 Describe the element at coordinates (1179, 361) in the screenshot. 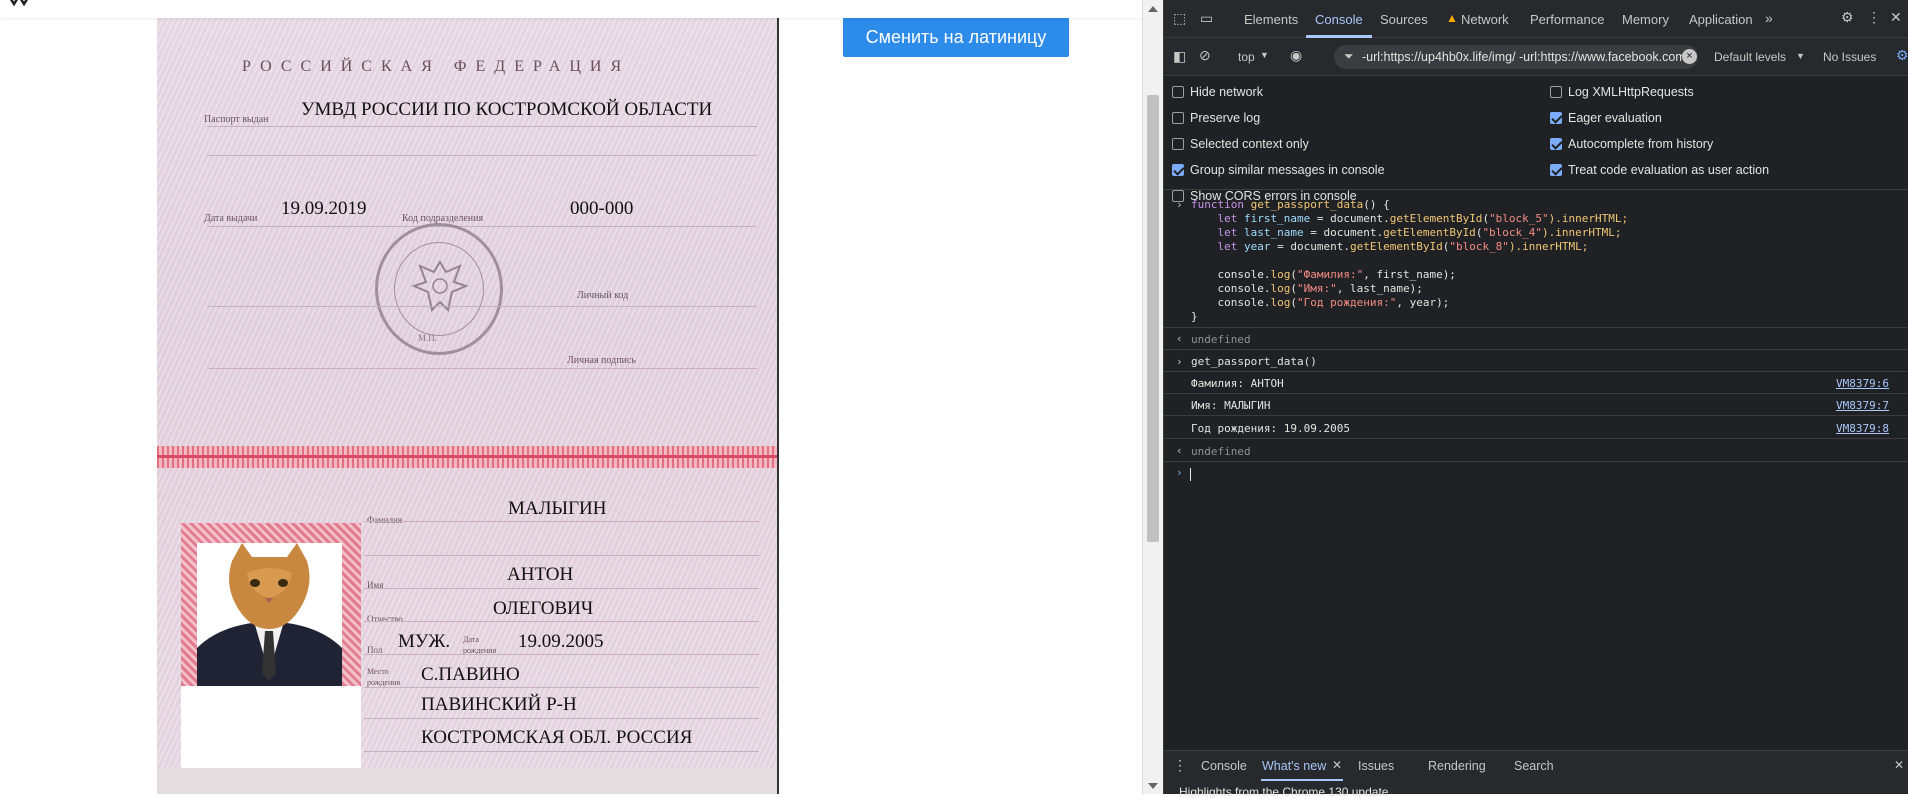

I see `input-prompt-icon-2: ›` at that location.